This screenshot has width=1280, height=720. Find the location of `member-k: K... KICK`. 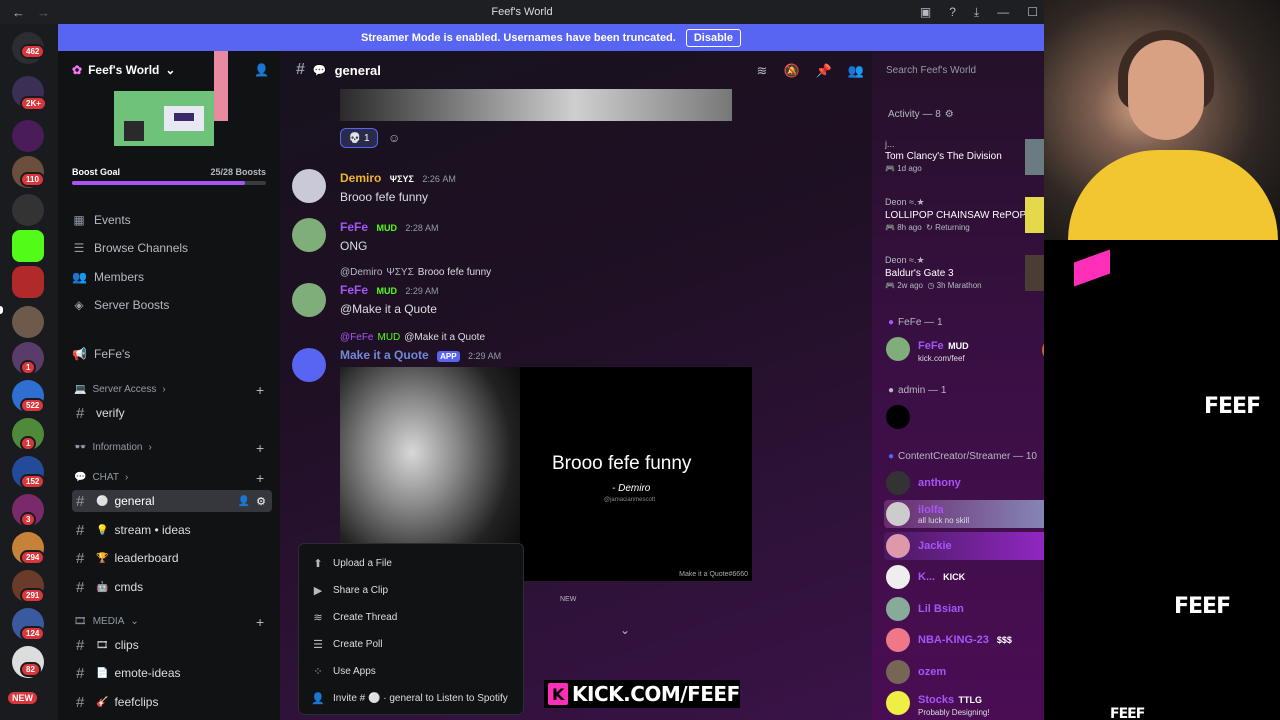

member-k: K... KICK is located at coordinates (964, 577).